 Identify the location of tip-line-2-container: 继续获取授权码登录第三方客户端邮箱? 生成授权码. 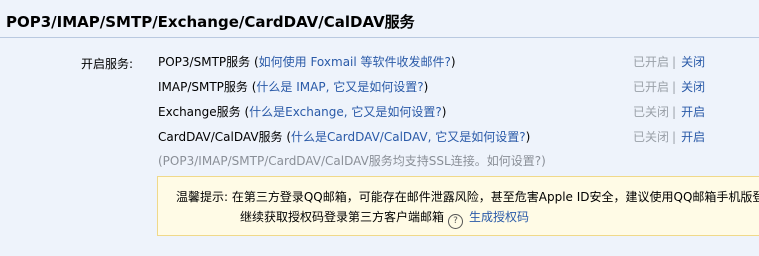
(467, 218).